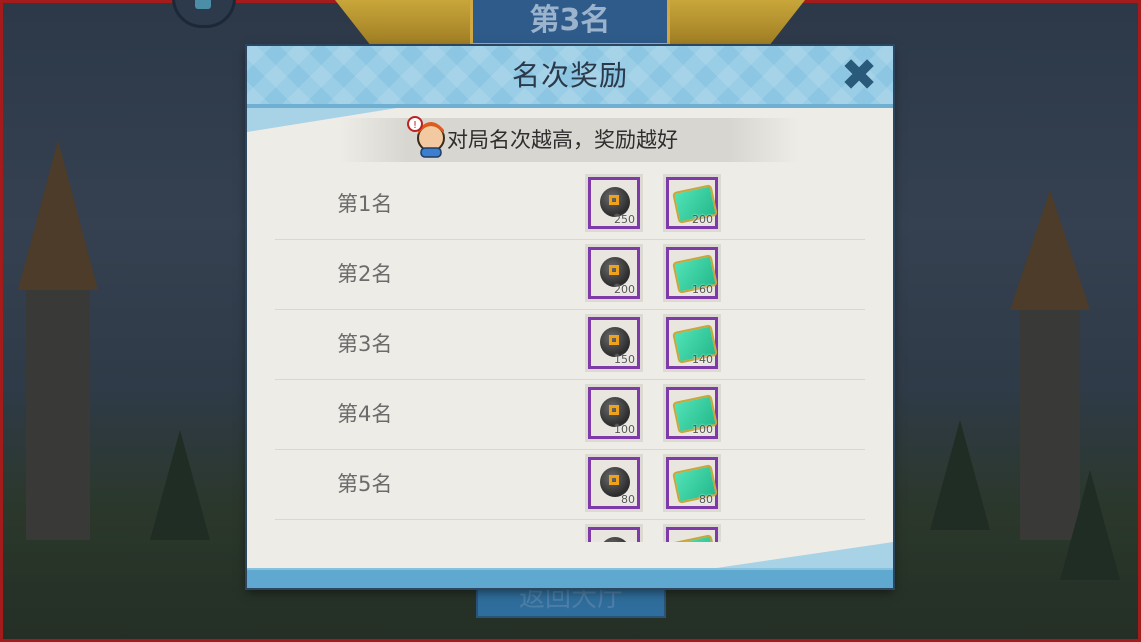 The height and width of the screenshot is (642, 1141). Describe the element at coordinates (614, 483) in the screenshot. I see `coin-reward: 80` at that location.